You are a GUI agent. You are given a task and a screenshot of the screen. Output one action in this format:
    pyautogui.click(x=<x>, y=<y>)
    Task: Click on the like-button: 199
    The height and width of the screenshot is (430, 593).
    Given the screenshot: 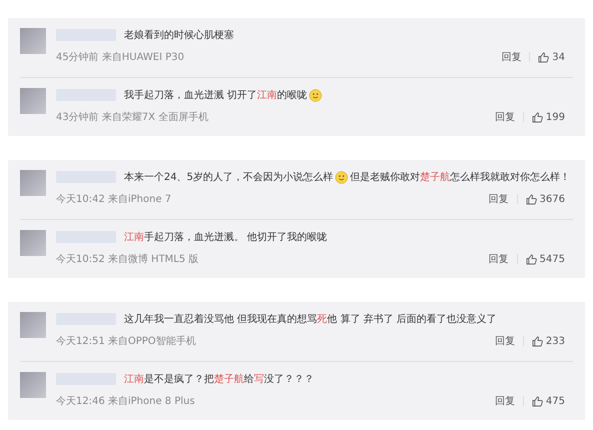 What is the action you would take?
    pyautogui.click(x=548, y=117)
    